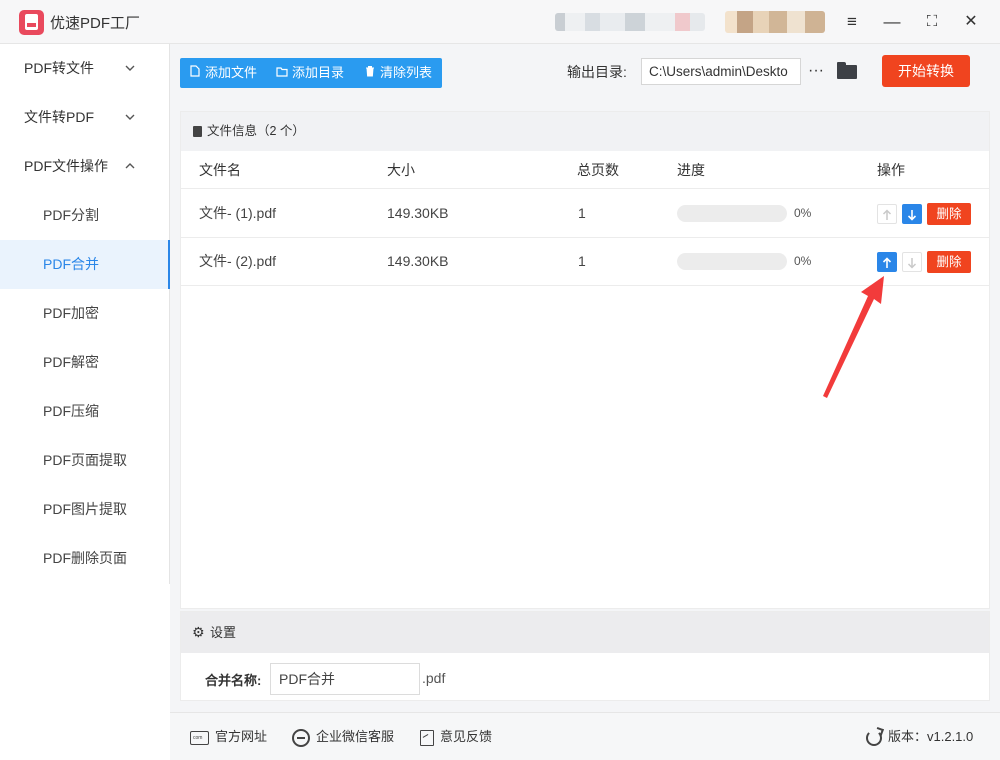 This screenshot has width=1000, height=760. What do you see at coordinates (71, 215) in the screenshot?
I see `sidebar-item-label: PDF分割` at bounding box center [71, 215].